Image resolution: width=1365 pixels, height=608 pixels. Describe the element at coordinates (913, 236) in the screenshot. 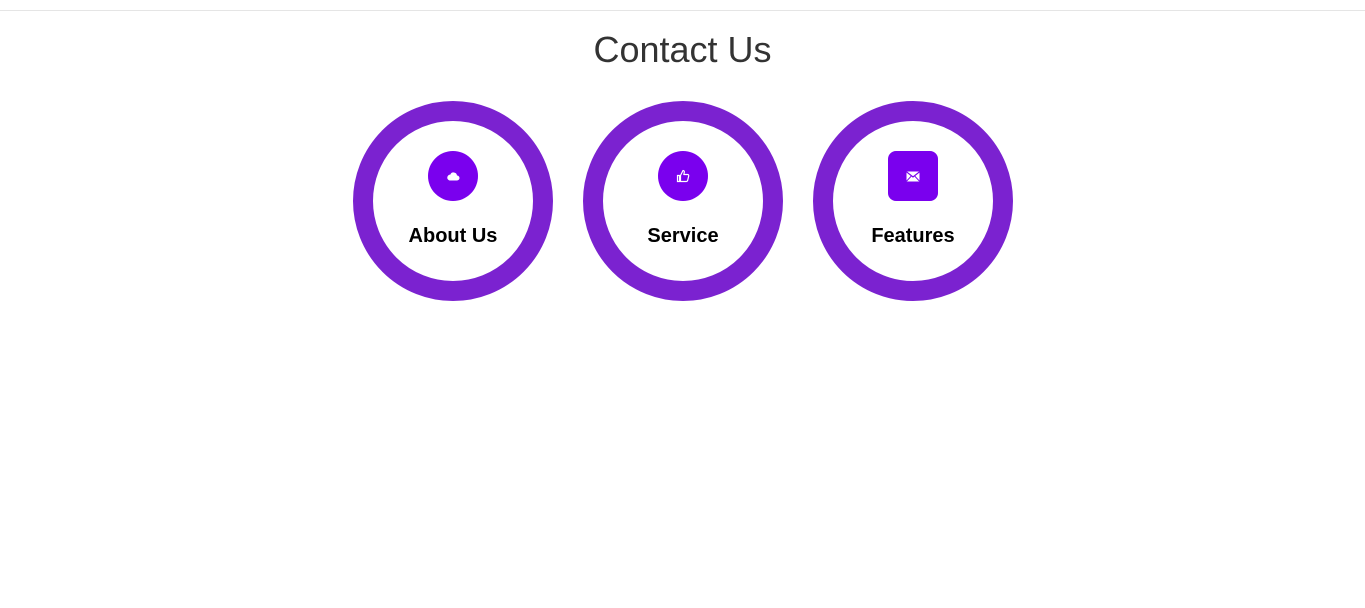

I see `card-label-features: Features` at that location.